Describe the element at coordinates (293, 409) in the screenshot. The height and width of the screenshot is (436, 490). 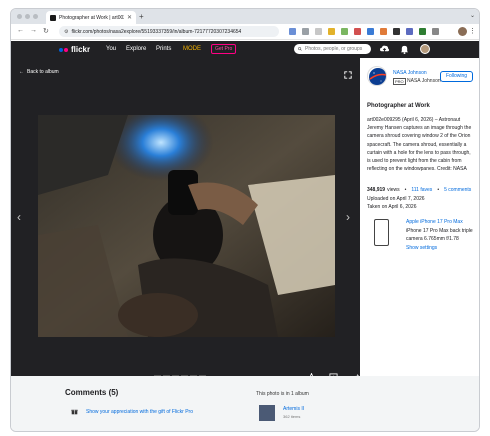
I see `album-name-link: Artemis II` at that location.